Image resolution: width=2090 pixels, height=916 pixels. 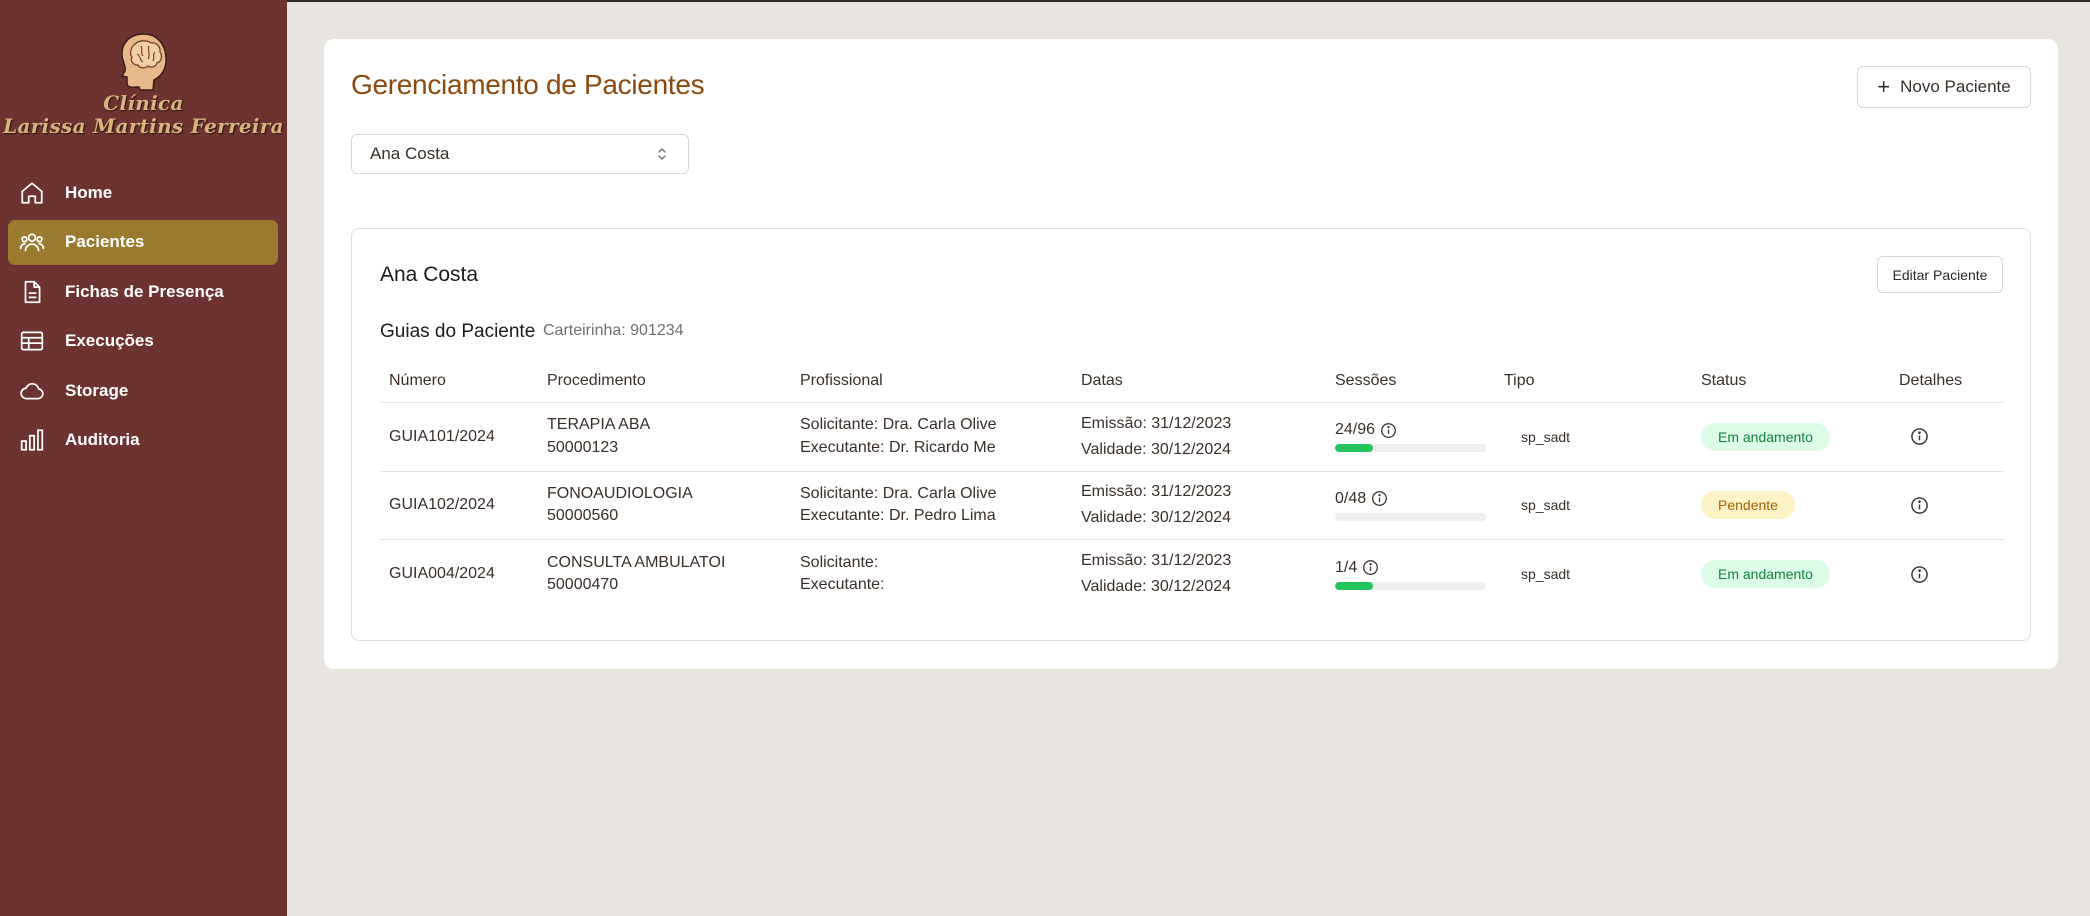 I want to click on sessions-count: 1/4, so click(x=1346, y=567).